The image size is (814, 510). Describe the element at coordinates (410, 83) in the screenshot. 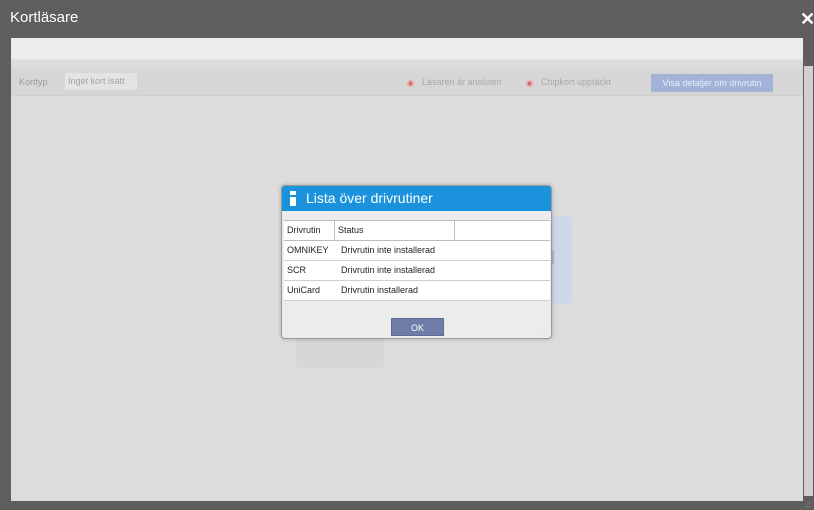

I see `reader-status-icon` at that location.